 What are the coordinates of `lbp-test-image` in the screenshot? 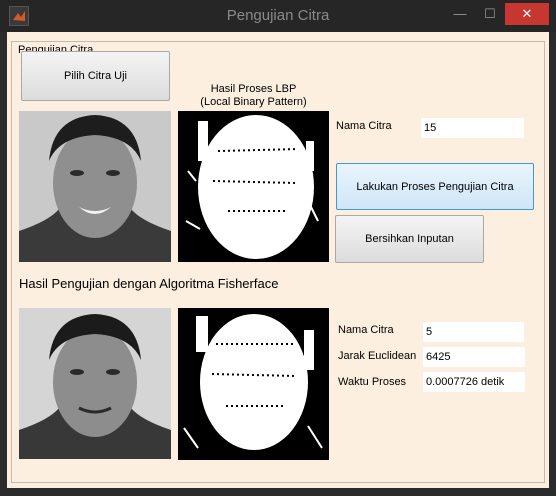 It's located at (253, 186).